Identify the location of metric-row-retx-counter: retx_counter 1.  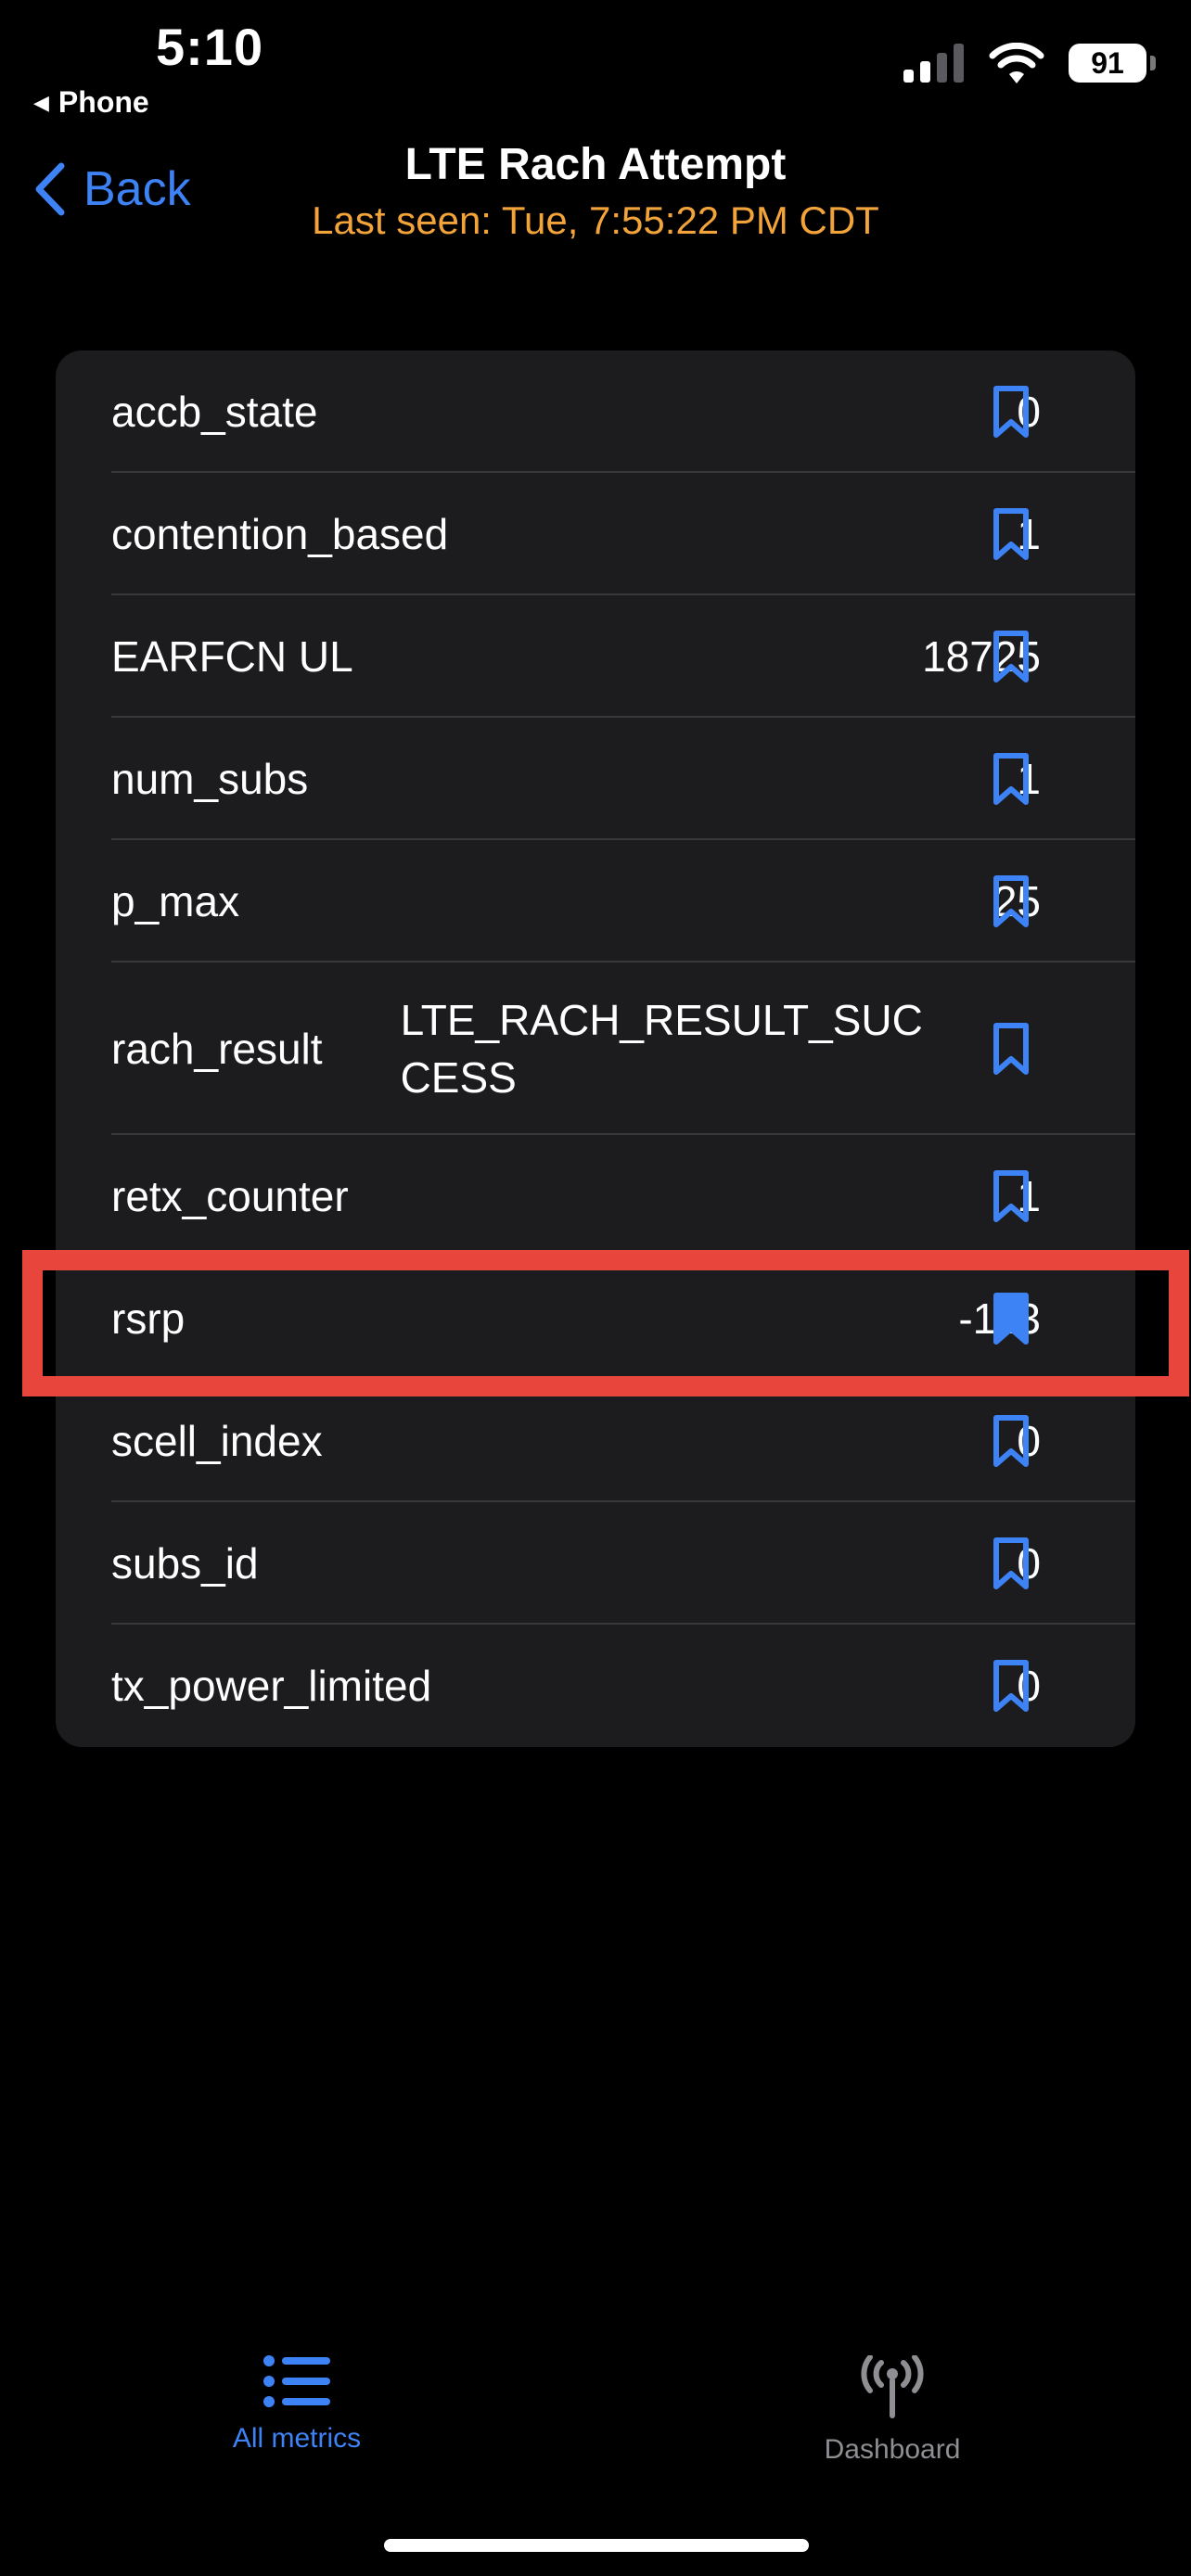
(595, 1196).